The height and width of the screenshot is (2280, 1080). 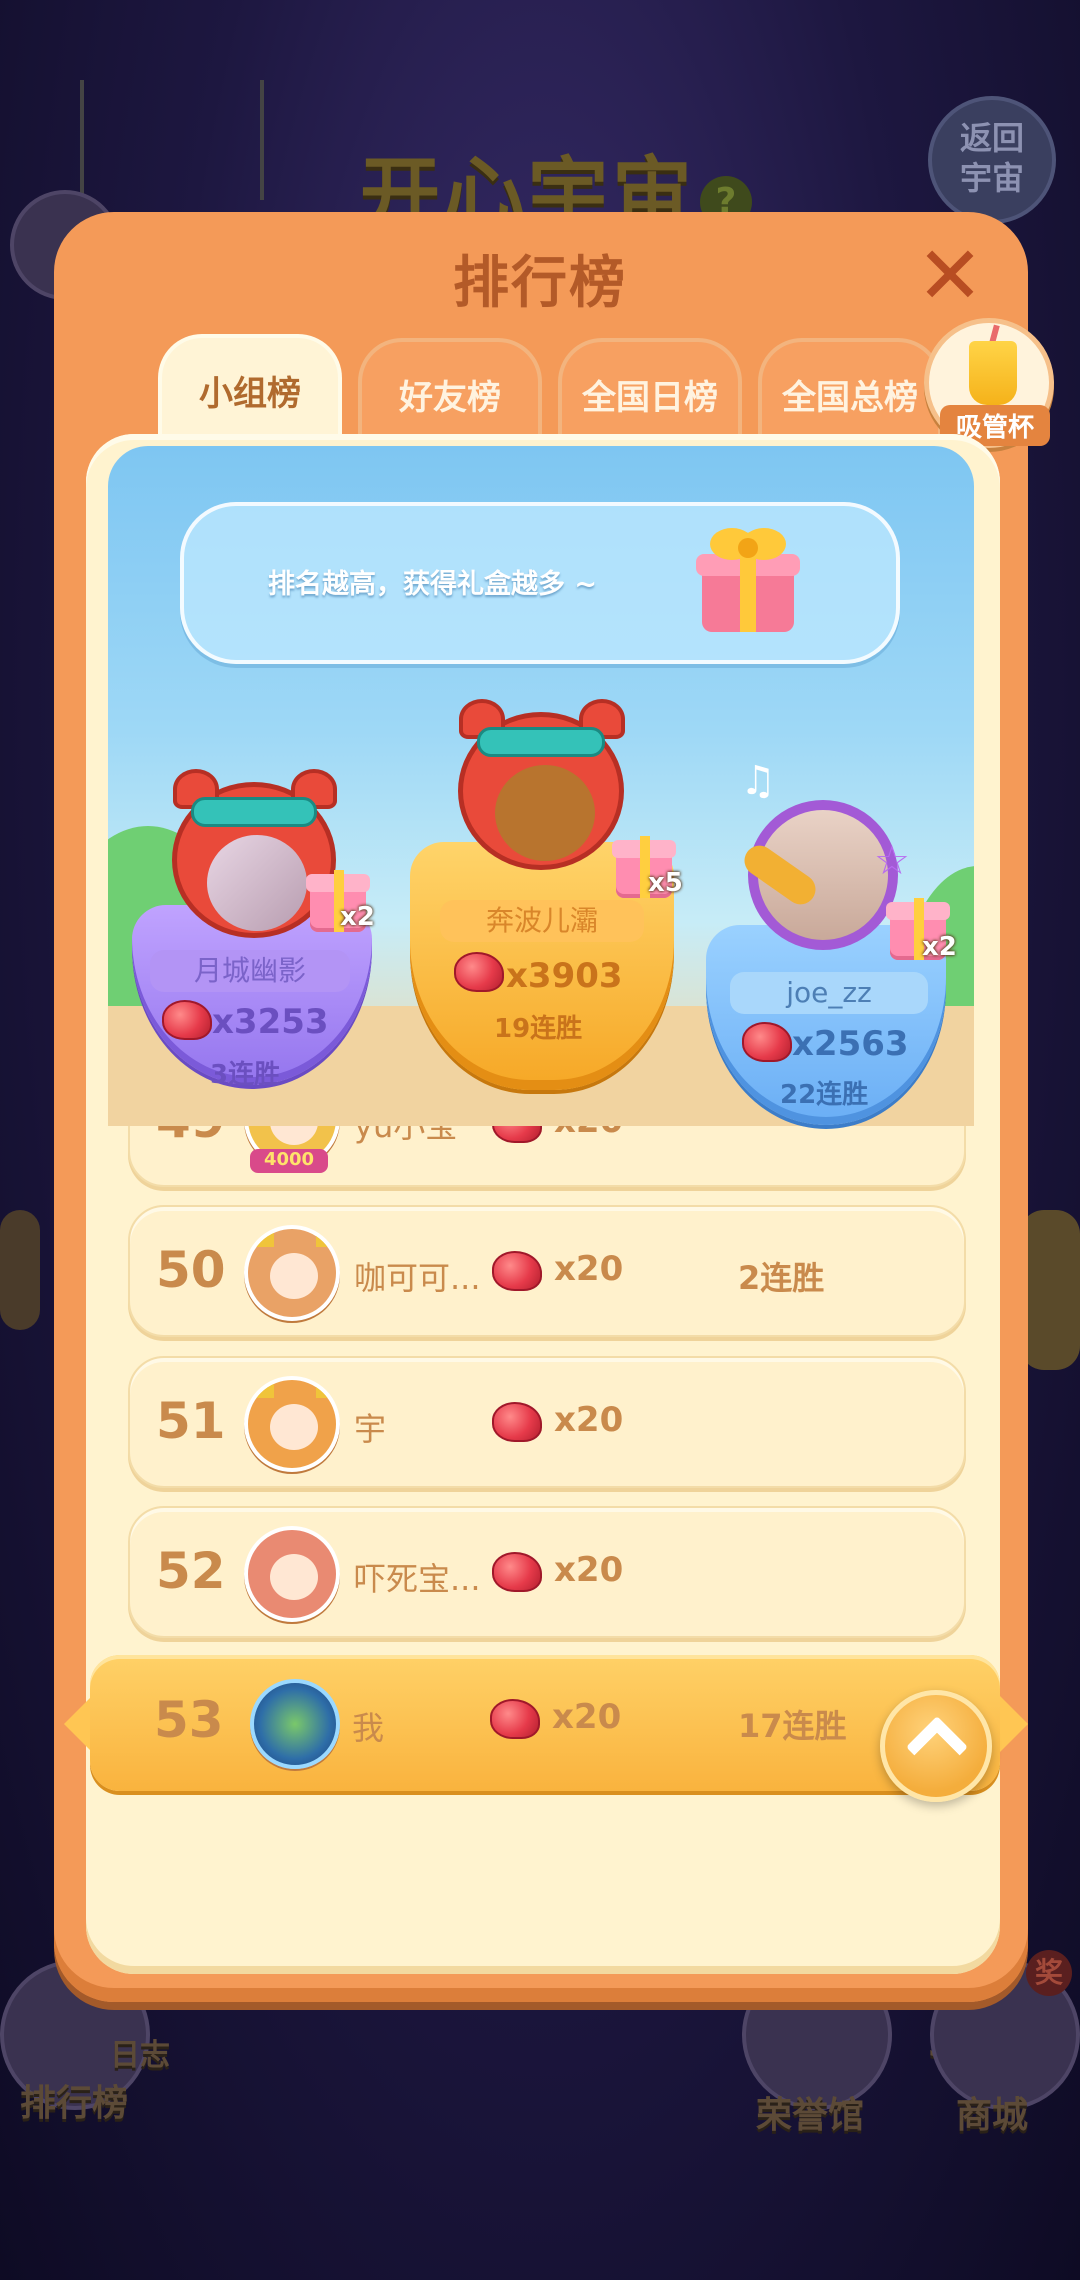 What do you see at coordinates (587, 1717) in the screenshot?
I see `my-count: x20` at bounding box center [587, 1717].